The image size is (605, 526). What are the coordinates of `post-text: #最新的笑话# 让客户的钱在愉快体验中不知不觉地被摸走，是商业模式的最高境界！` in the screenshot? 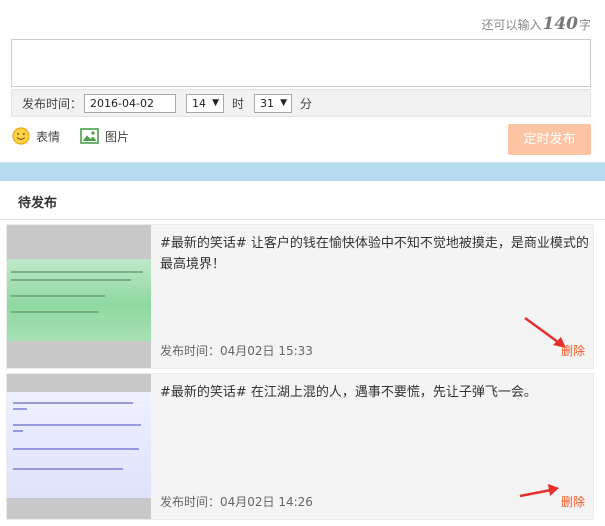 It's located at (374, 254).